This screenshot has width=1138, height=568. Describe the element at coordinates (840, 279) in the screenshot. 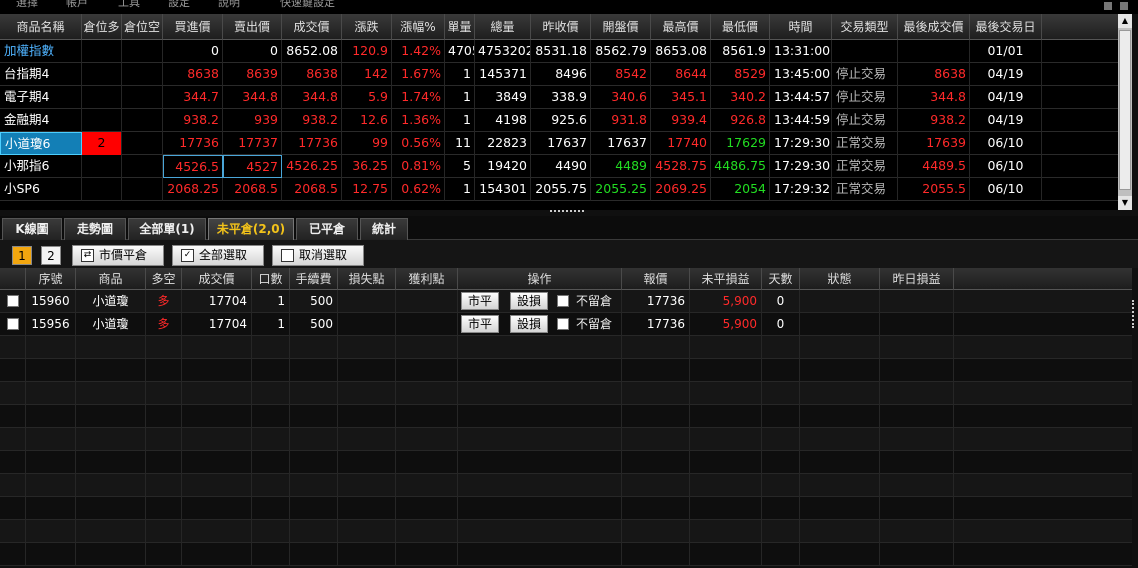

I see `positions-col-status: 狀態` at that location.